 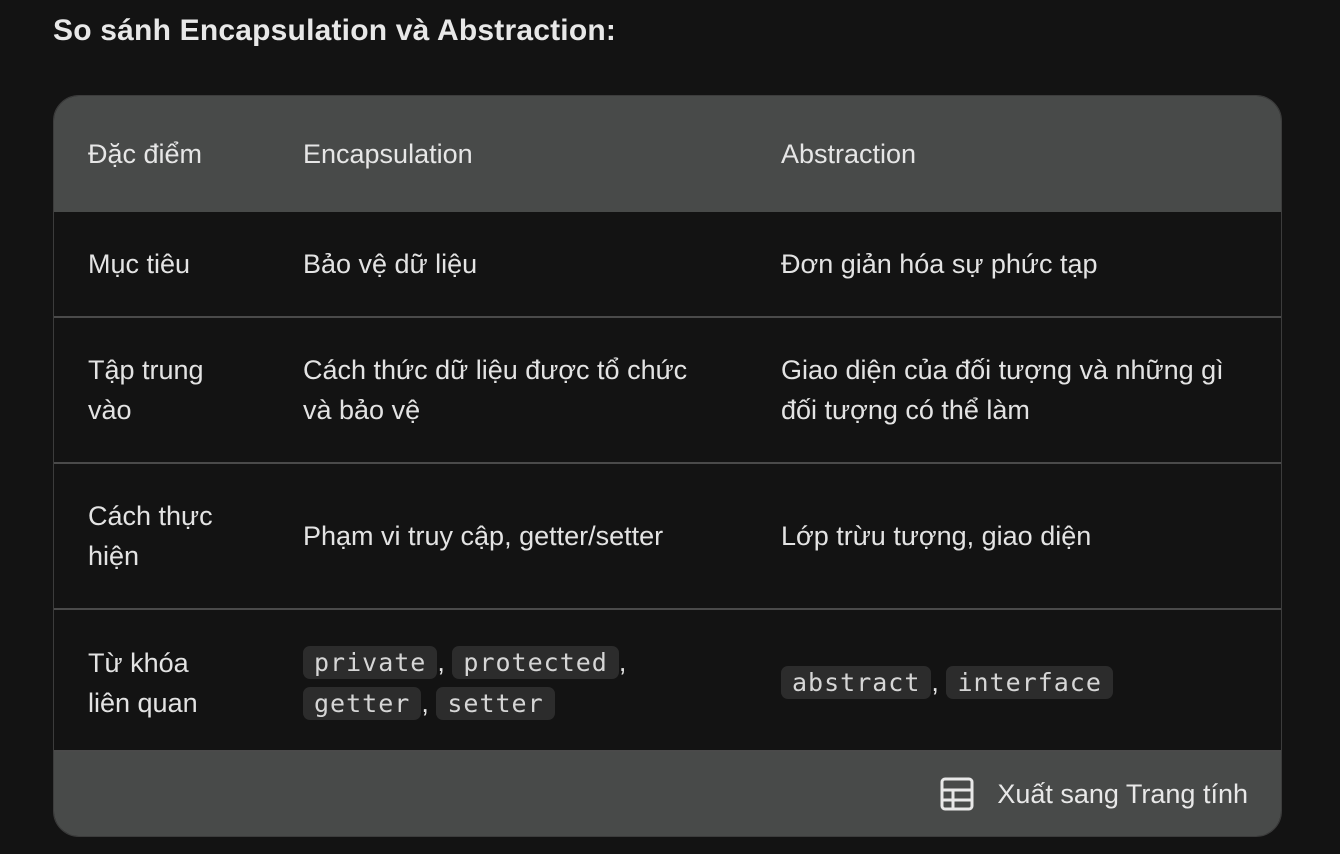 What do you see at coordinates (936, 536) in the screenshot?
I see `row-abstraction: Lớp trừu tượng, giao diện` at bounding box center [936, 536].